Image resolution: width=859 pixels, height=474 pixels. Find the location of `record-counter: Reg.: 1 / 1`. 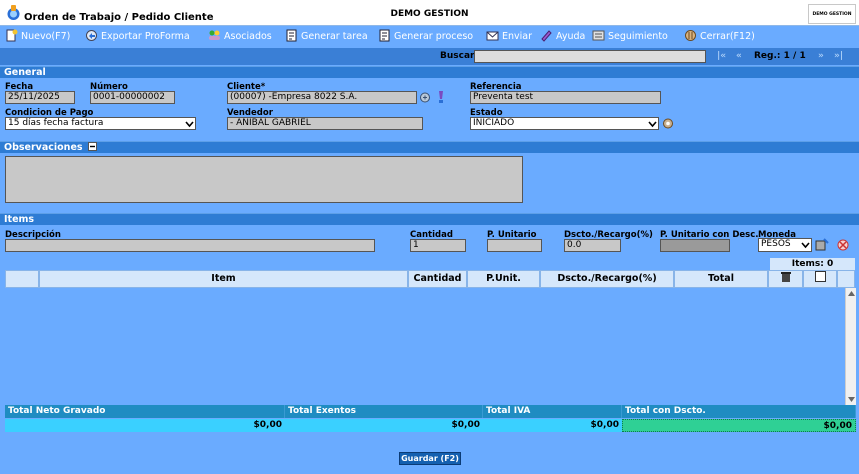

record-counter: Reg.: 1 / 1 is located at coordinates (780, 56).